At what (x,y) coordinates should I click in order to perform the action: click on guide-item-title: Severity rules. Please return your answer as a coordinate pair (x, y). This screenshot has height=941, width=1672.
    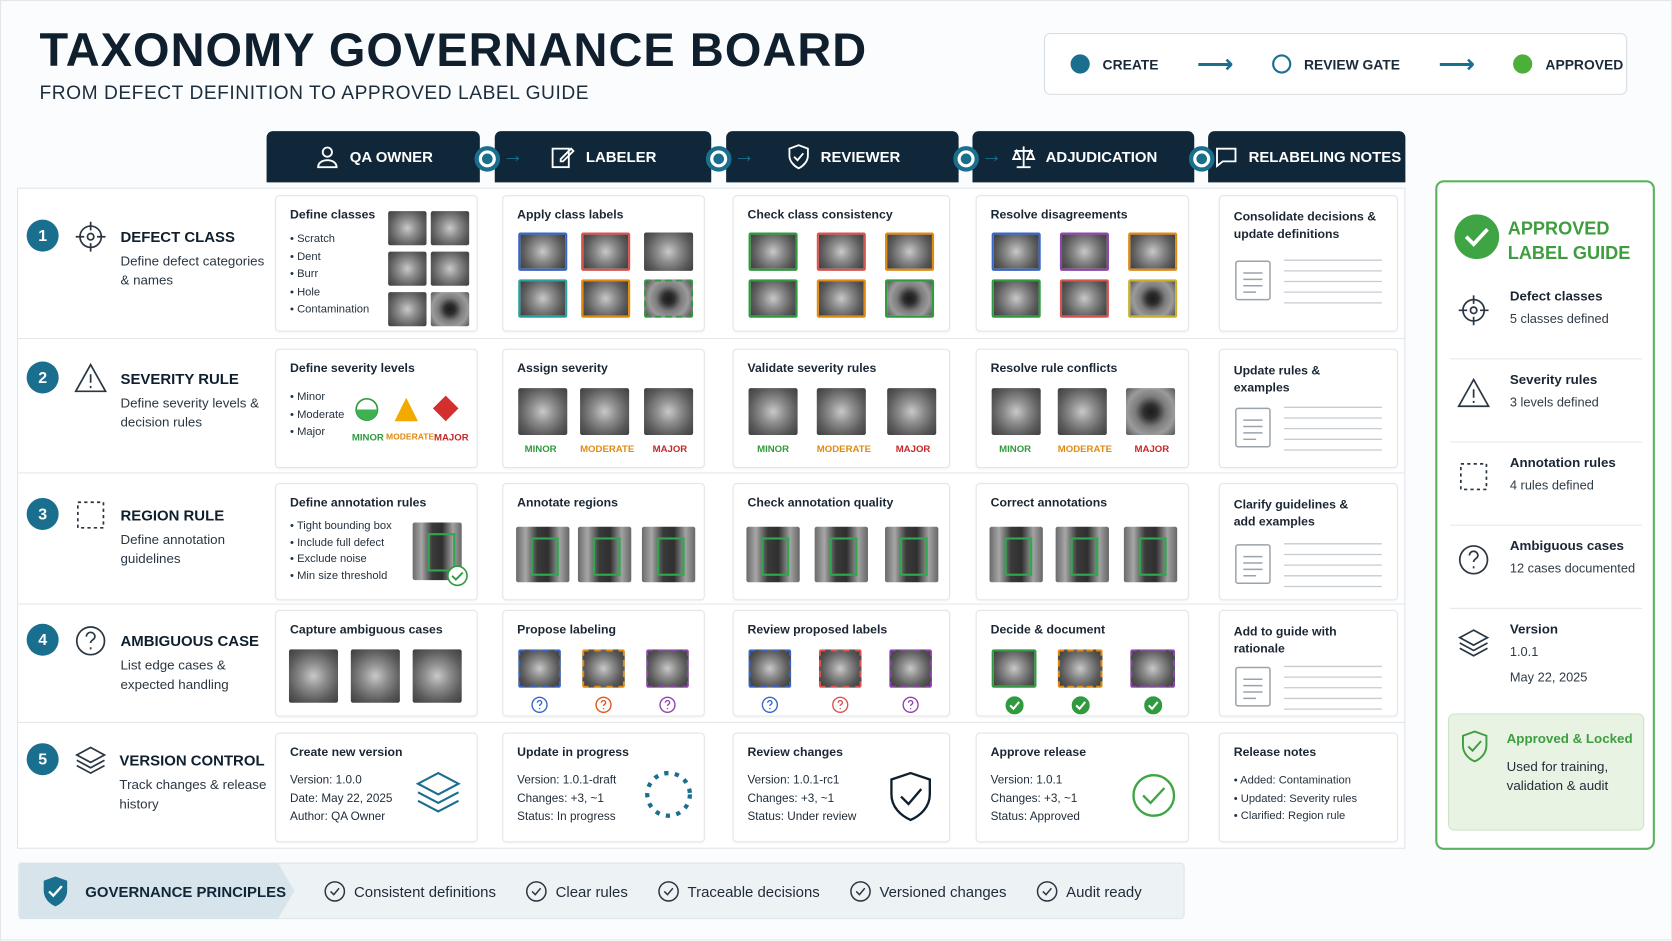
    Looking at the image, I should click on (1553, 380).